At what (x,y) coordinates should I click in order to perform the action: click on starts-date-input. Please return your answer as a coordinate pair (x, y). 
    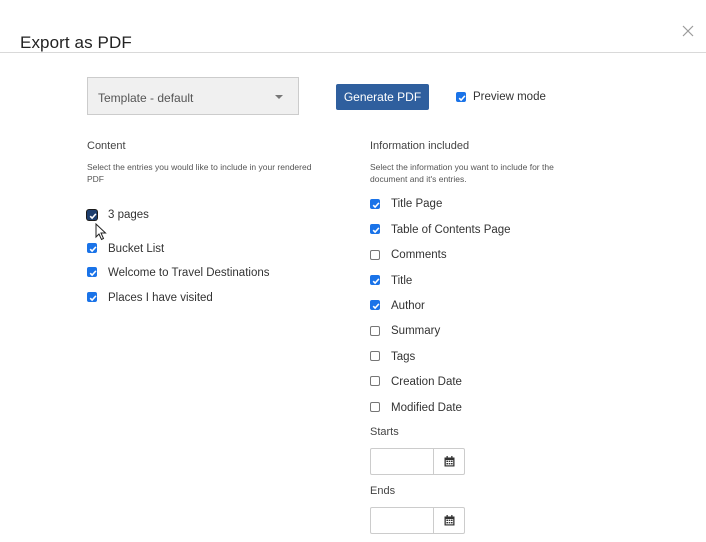
    Looking at the image, I should click on (402, 461).